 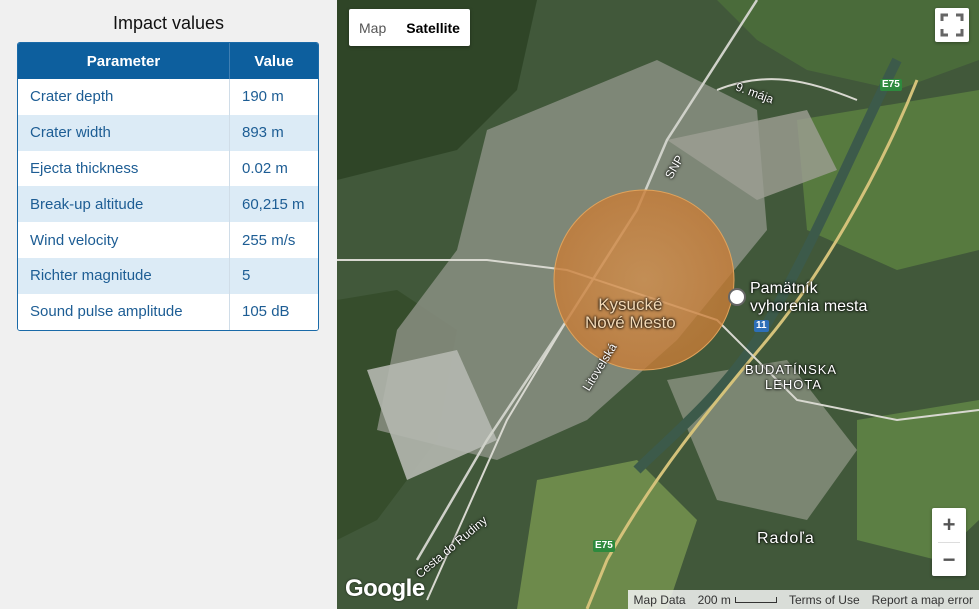 I want to click on scale-bar, so click(x=755, y=599).